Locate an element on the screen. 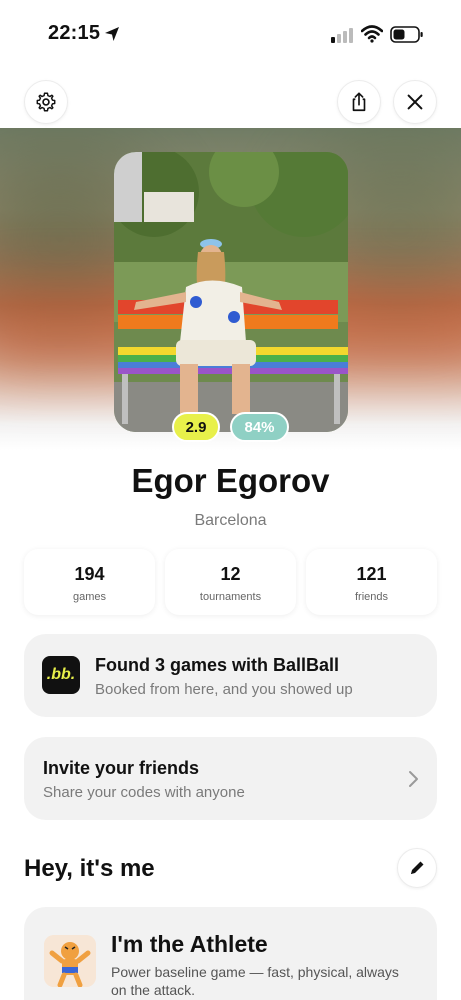 The height and width of the screenshot is (1000, 461). stat-label: friends is located at coordinates (371, 597).